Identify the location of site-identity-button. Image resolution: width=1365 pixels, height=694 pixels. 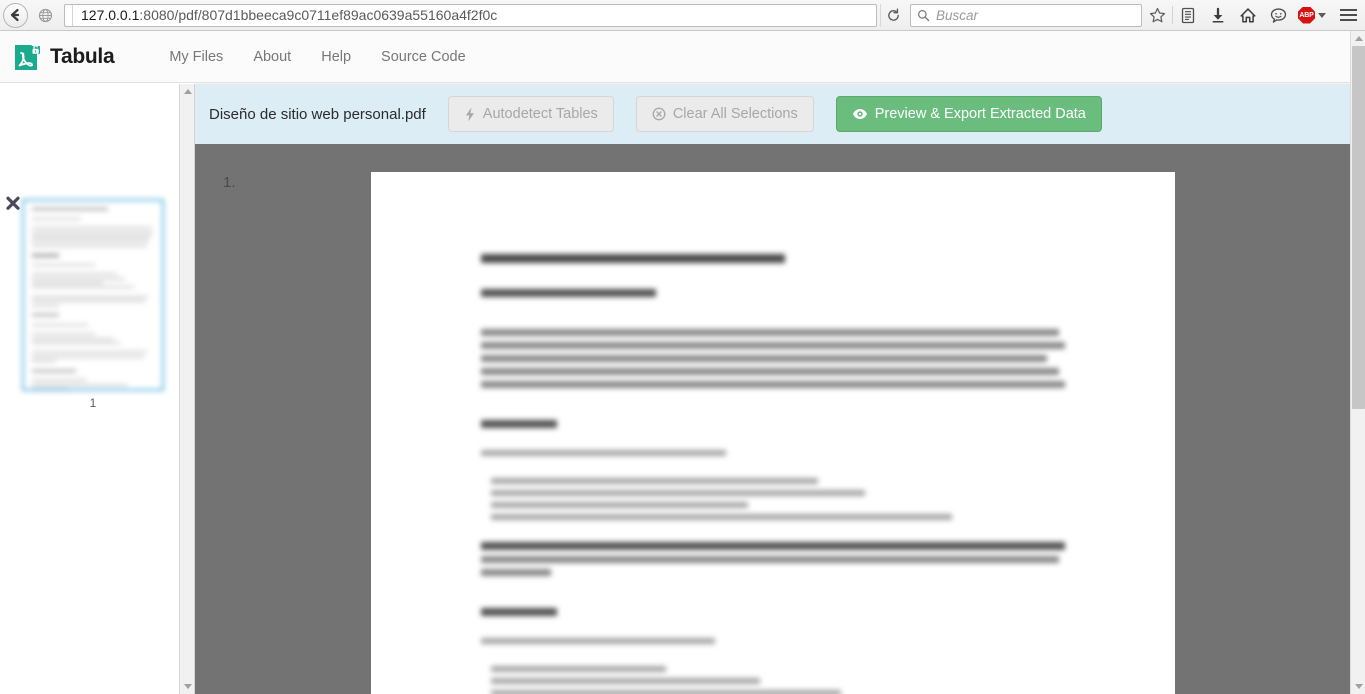
(45, 15).